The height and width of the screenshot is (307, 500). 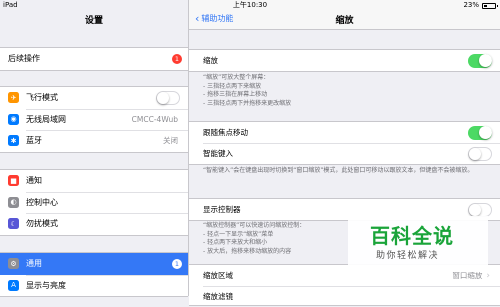 What do you see at coordinates (232, 86) in the screenshot?
I see `zoom-note-line: - 三指轻点两下来缩放` at bounding box center [232, 86].